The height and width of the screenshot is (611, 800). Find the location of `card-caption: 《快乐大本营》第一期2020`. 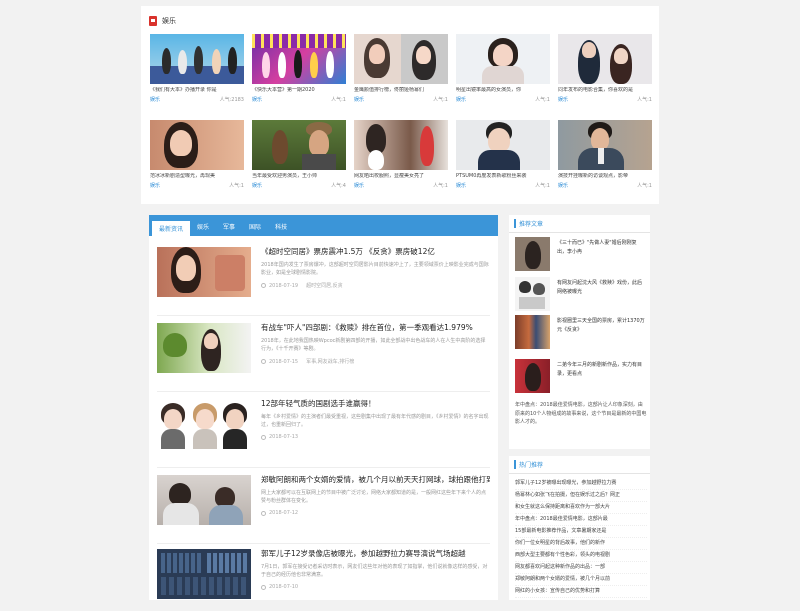

card-caption: 《快乐大本营》第一期2020 is located at coordinates (299, 90).